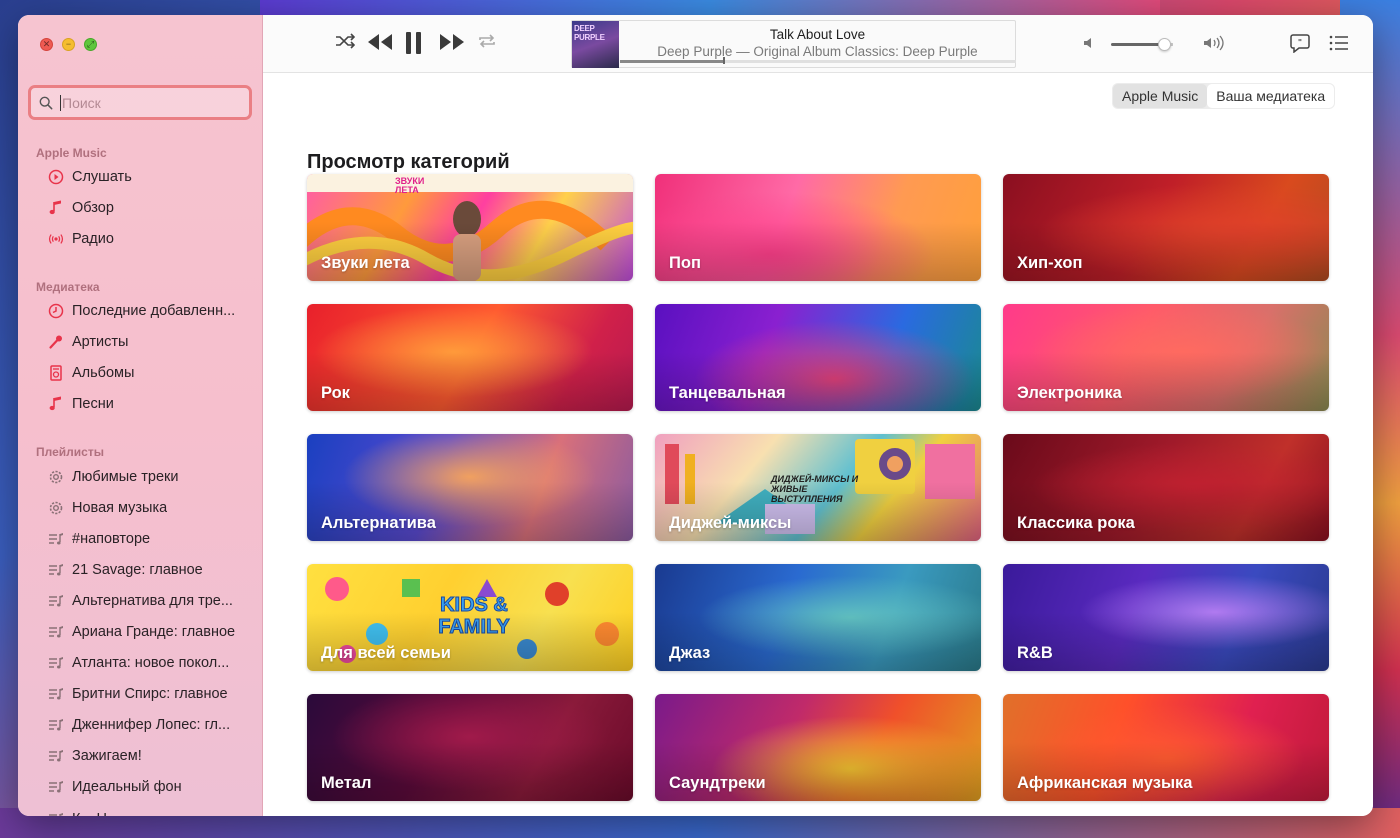 The height and width of the screenshot is (838, 1400). Describe the element at coordinates (1164, 44) in the screenshot. I see `volume-knob` at that location.